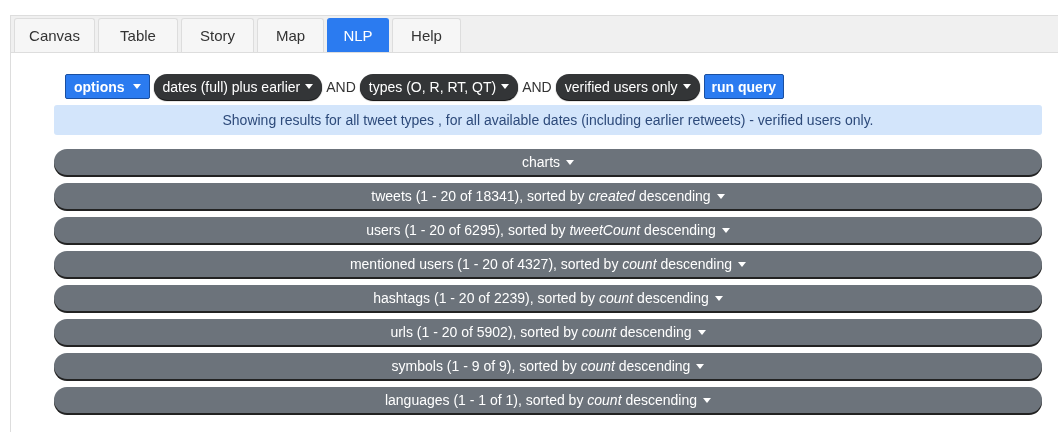 The image size is (1058, 435). Describe the element at coordinates (54, 35) in the screenshot. I see `tab: Canvas` at that location.